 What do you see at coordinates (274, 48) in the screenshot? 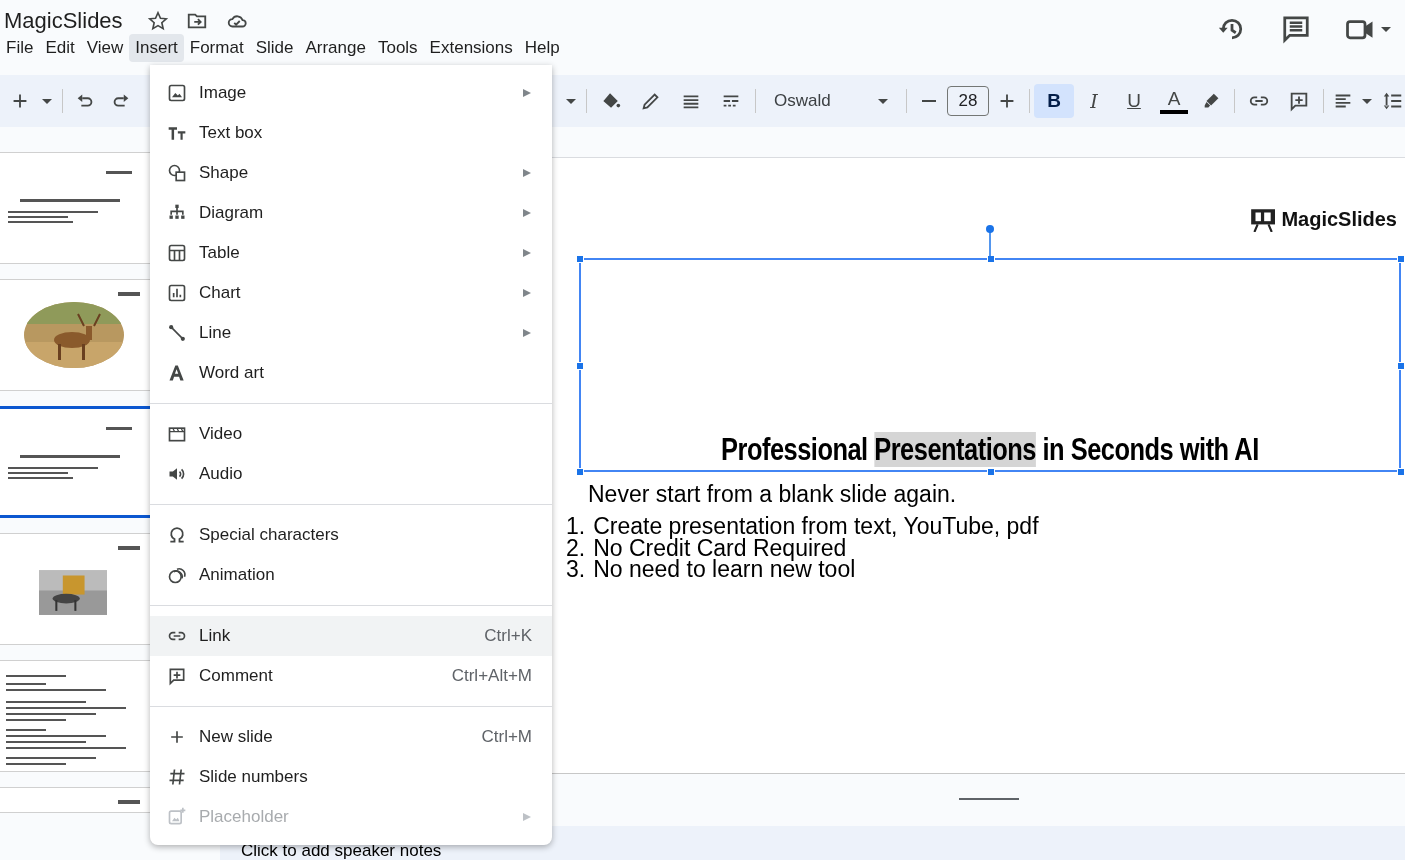
I see `menu-item: Slide` at bounding box center [274, 48].